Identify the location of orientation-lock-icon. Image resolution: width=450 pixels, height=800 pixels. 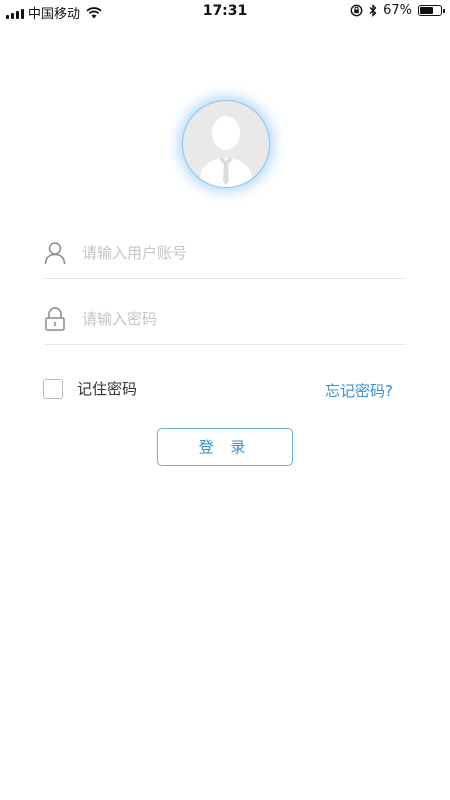
(356, 10).